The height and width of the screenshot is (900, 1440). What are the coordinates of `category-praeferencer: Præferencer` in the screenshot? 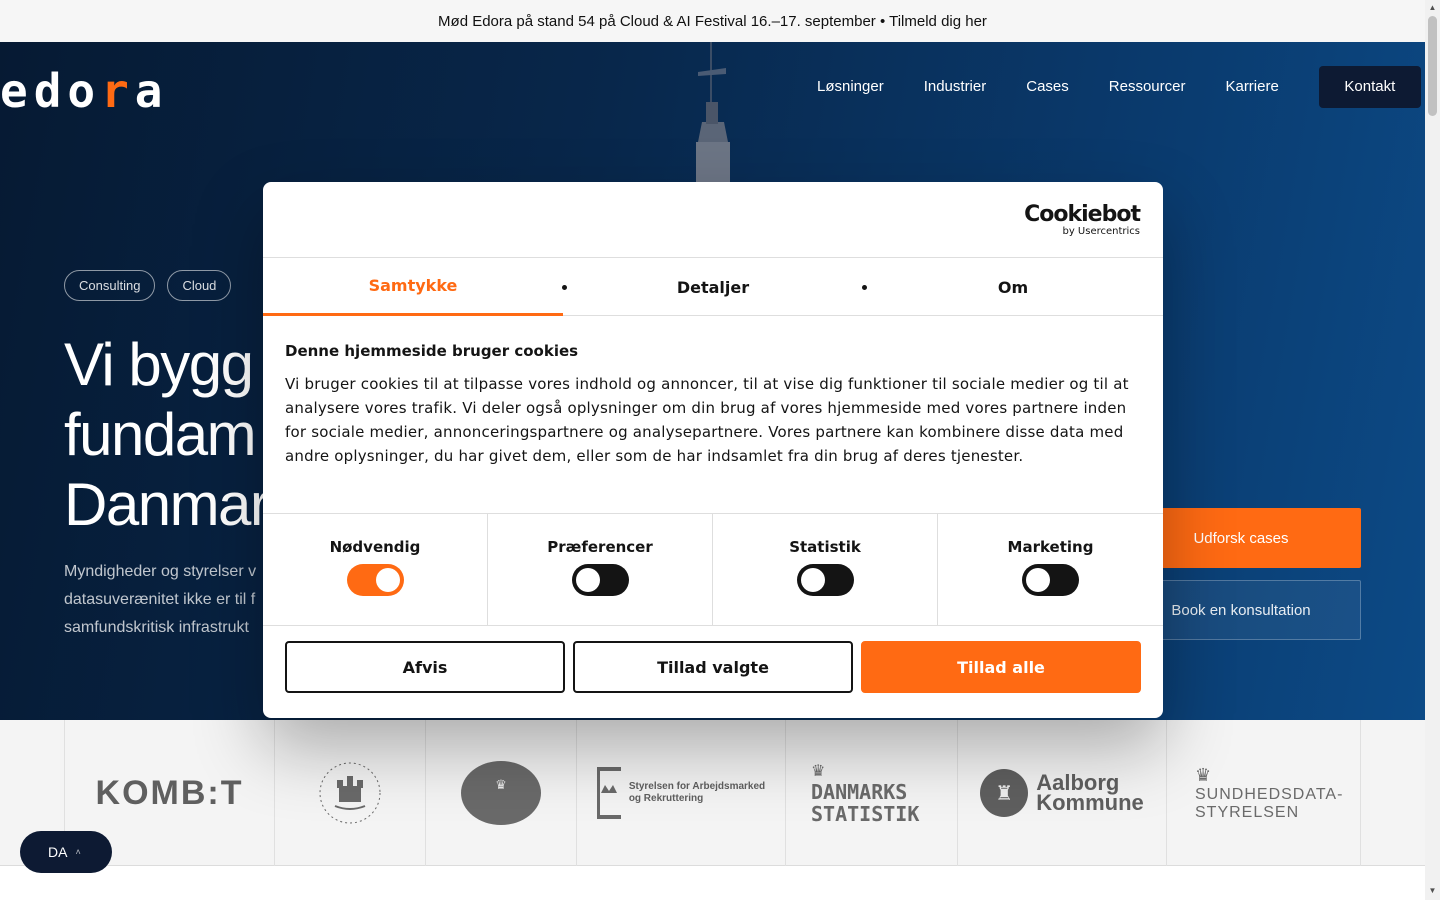 It's located at (600, 569).